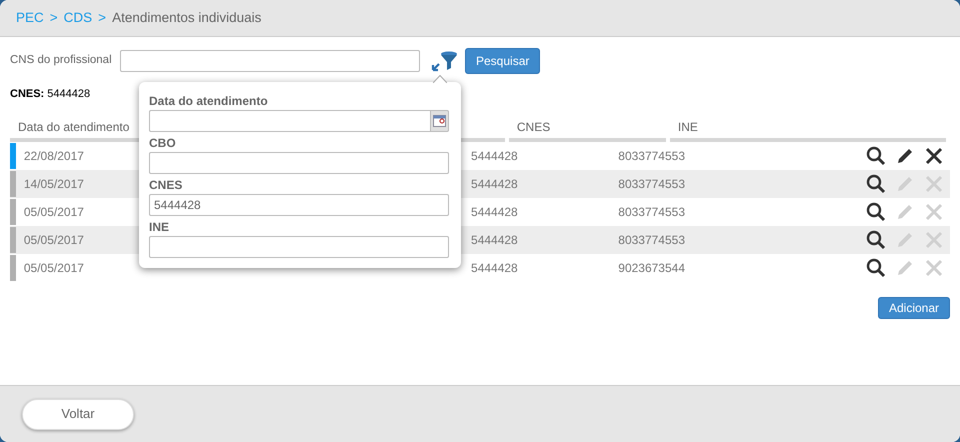 The image size is (960, 442). I want to click on breadcrumb-current: Atendimentos individuais, so click(187, 17).